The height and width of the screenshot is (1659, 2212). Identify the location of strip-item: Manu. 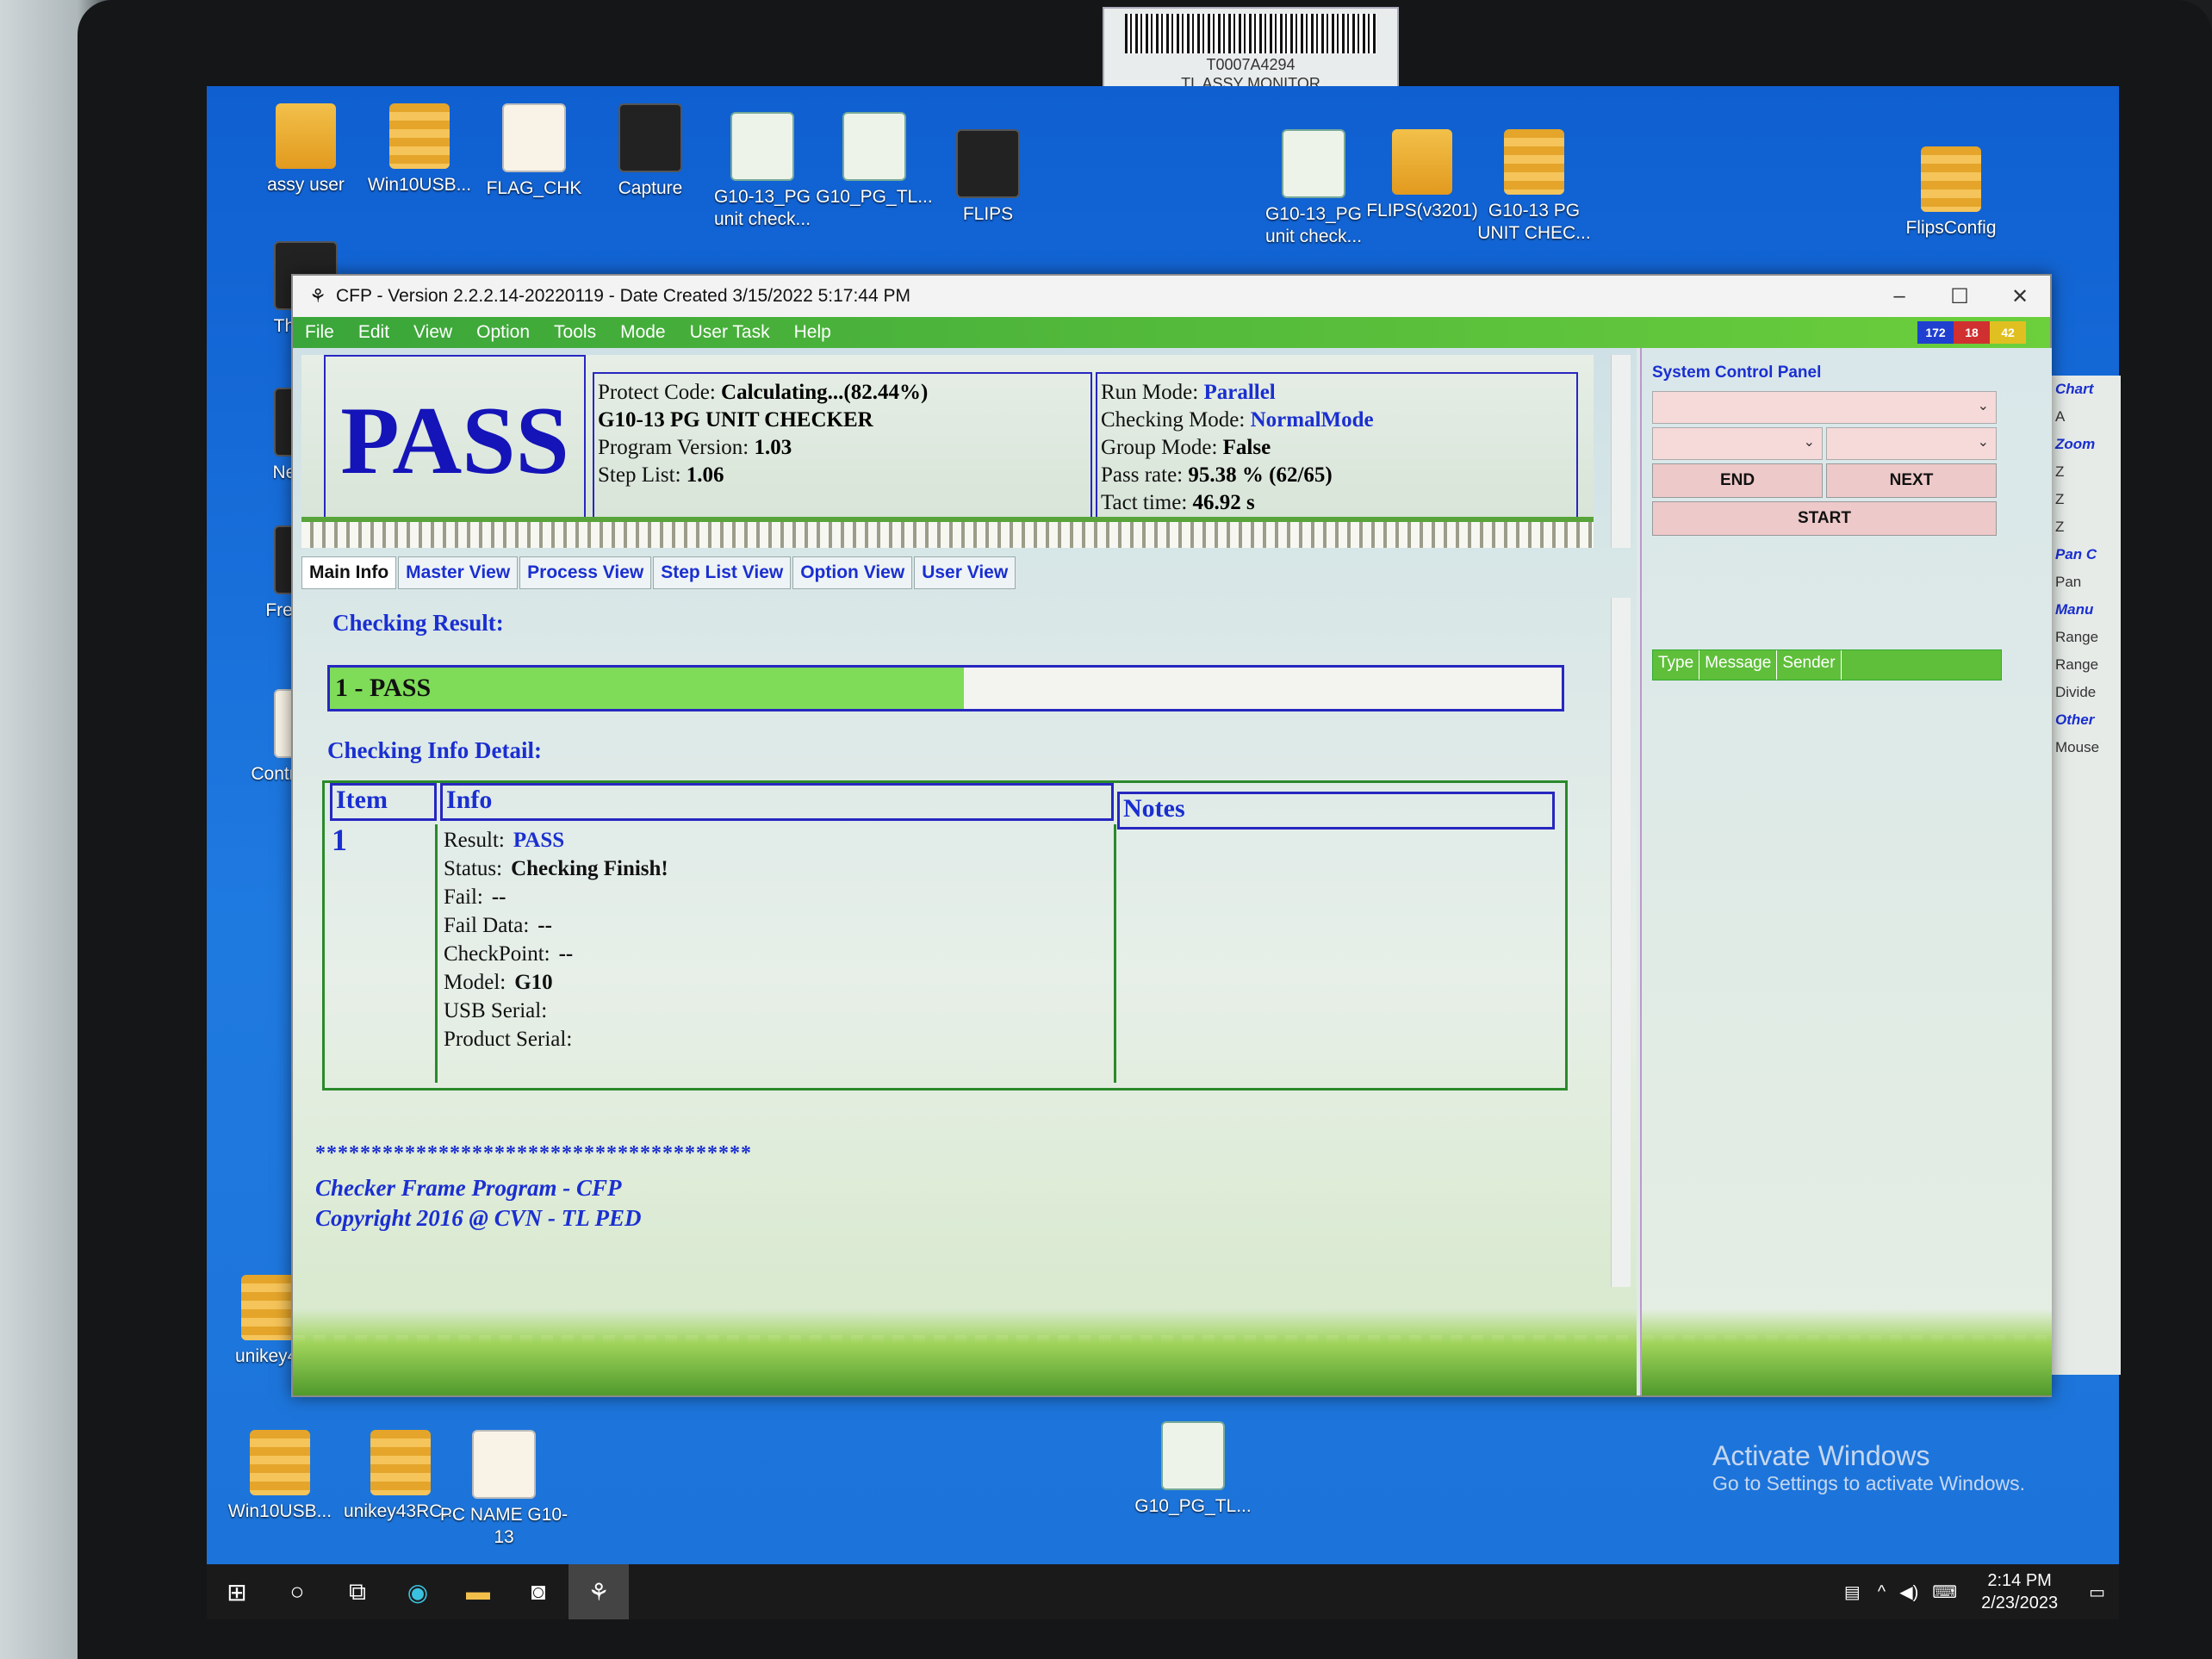
(2074, 609).